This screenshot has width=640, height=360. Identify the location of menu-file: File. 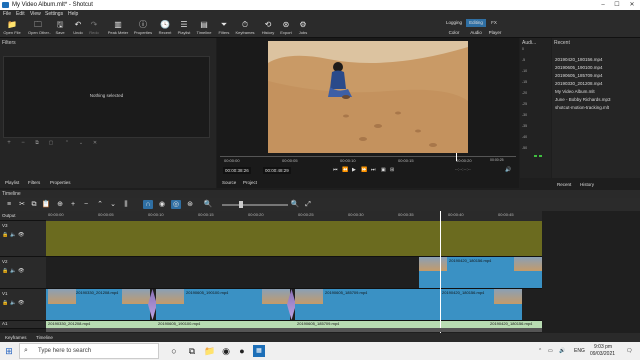
(7, 14).